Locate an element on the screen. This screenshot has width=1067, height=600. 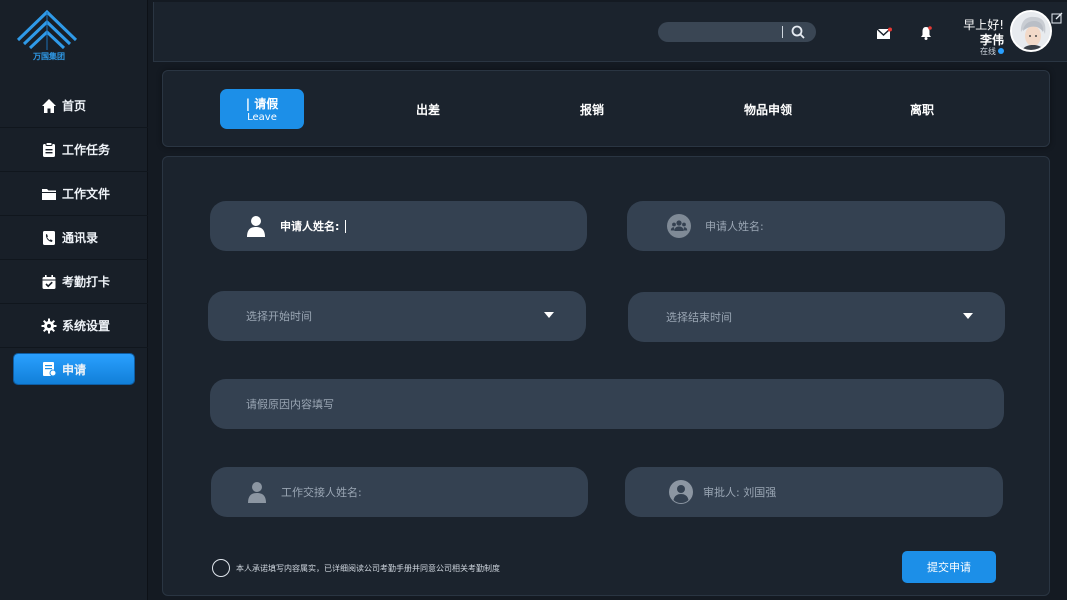
tab-resignation: 离职 is located at coordinates (922, 109).